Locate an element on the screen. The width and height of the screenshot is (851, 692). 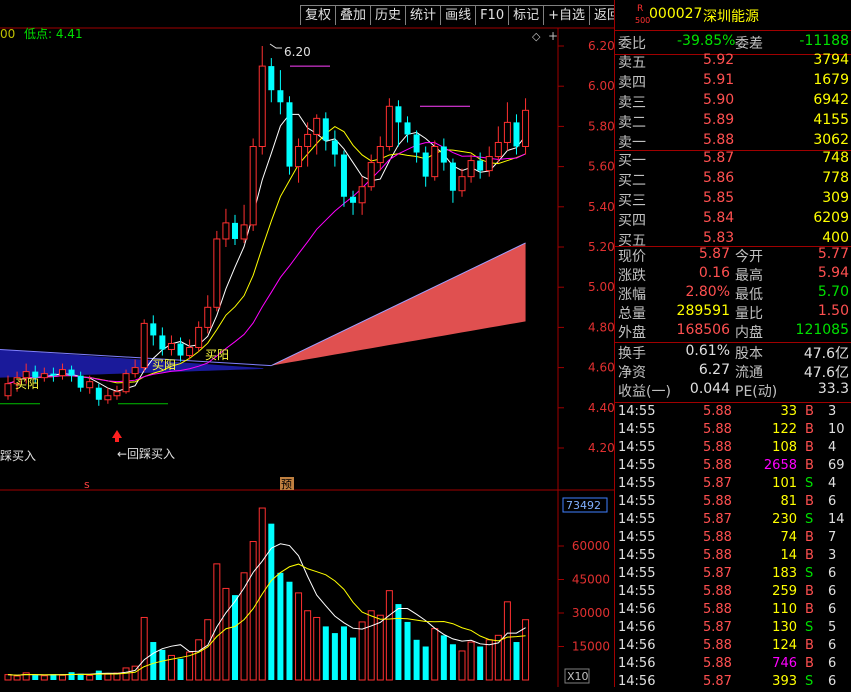
tick-row: 14:56 5.88 124 B 6 is located at coordinates (733, 647).